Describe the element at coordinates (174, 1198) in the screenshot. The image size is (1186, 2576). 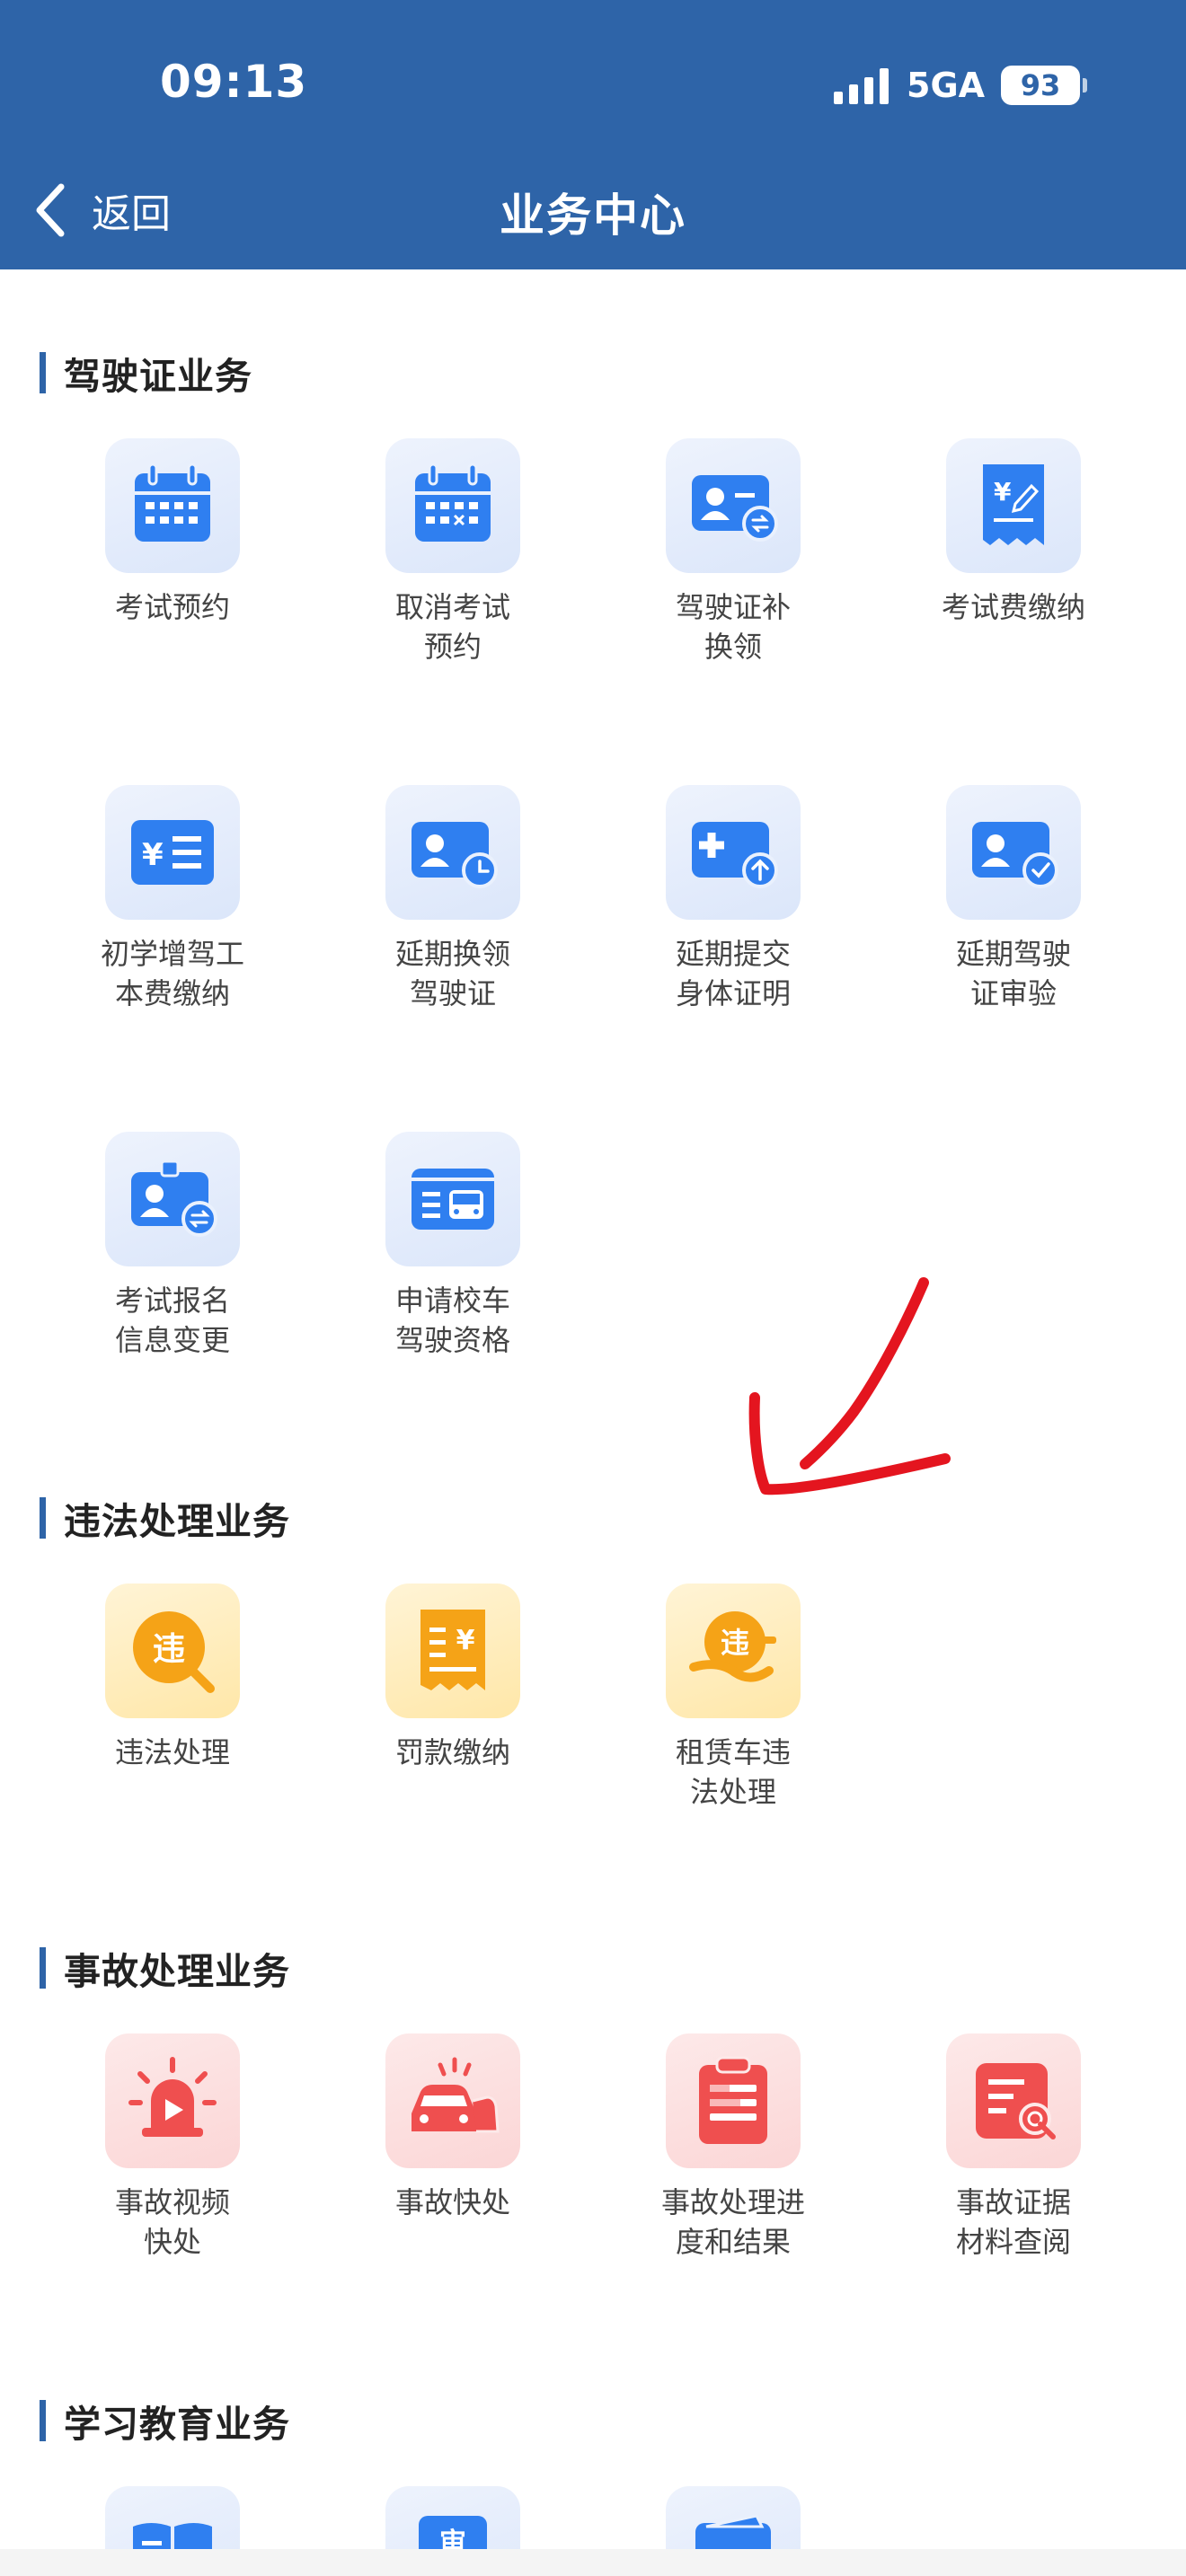
I see `badge-exchange-icon` at that location.